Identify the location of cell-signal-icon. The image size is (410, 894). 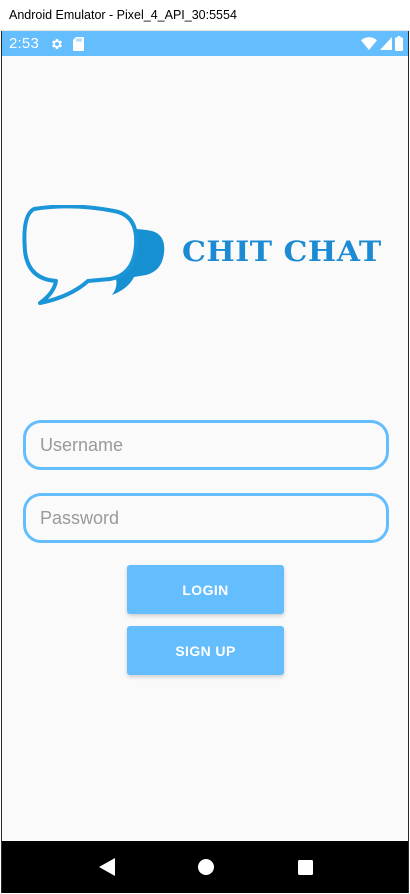
(386, 43).